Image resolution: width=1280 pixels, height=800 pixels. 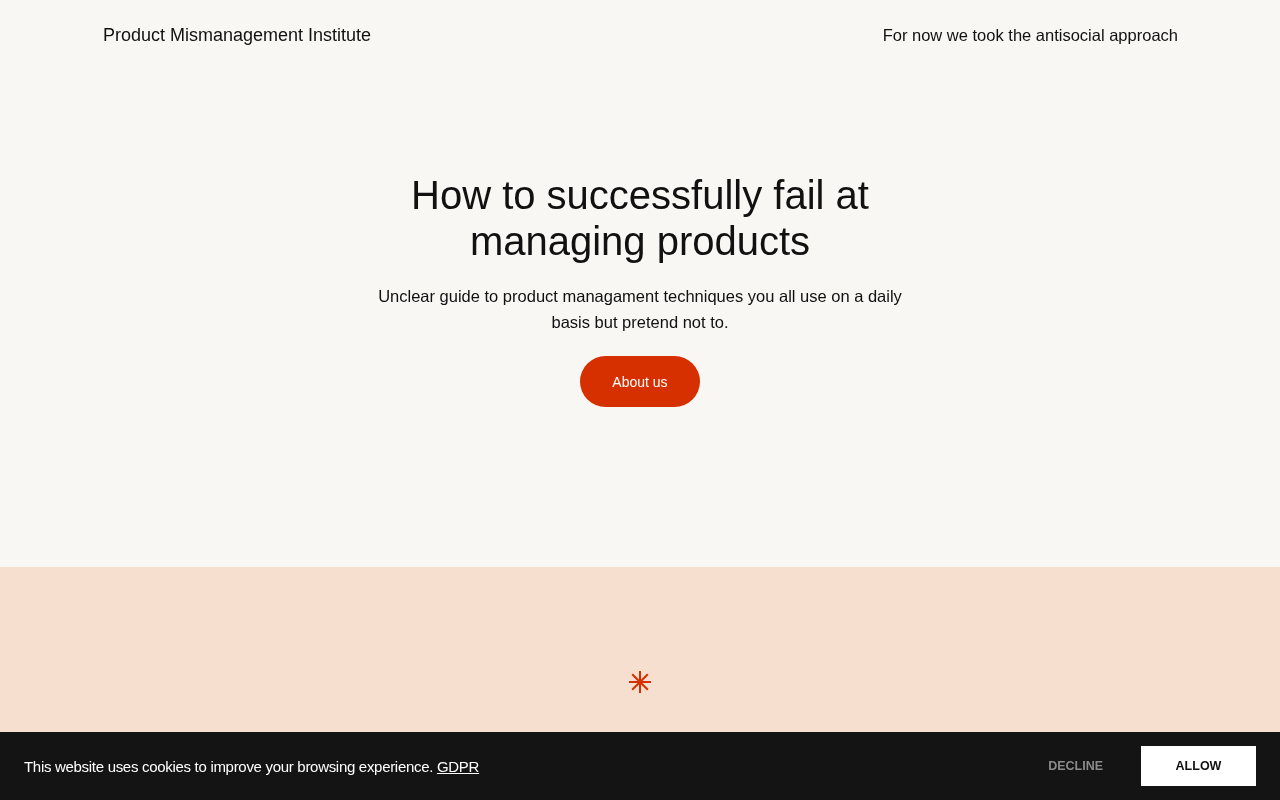 I want to click on header-tagline: For now we took the antisocial approach, so click(x=1030, y=35).